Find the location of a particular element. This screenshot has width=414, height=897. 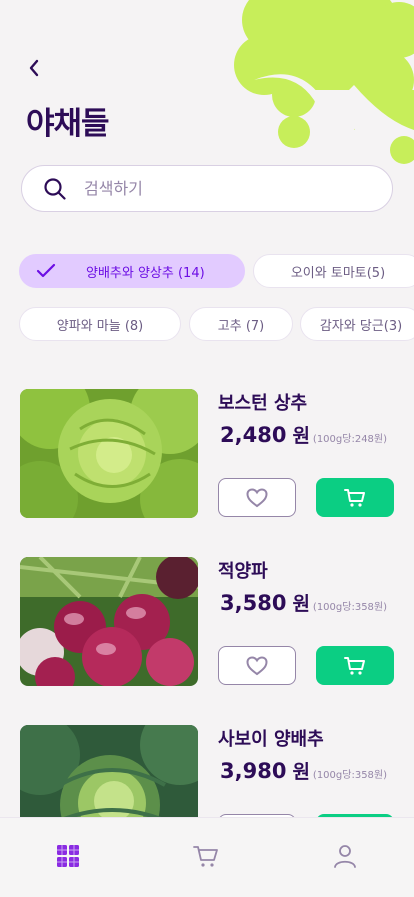

product-name: 사보이 양배추 is located at coordinates (271, 739).